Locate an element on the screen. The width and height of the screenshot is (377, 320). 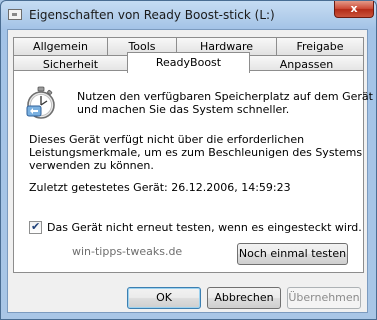
tab-allgemein: Allgemein is located at coordinates (60, 46).